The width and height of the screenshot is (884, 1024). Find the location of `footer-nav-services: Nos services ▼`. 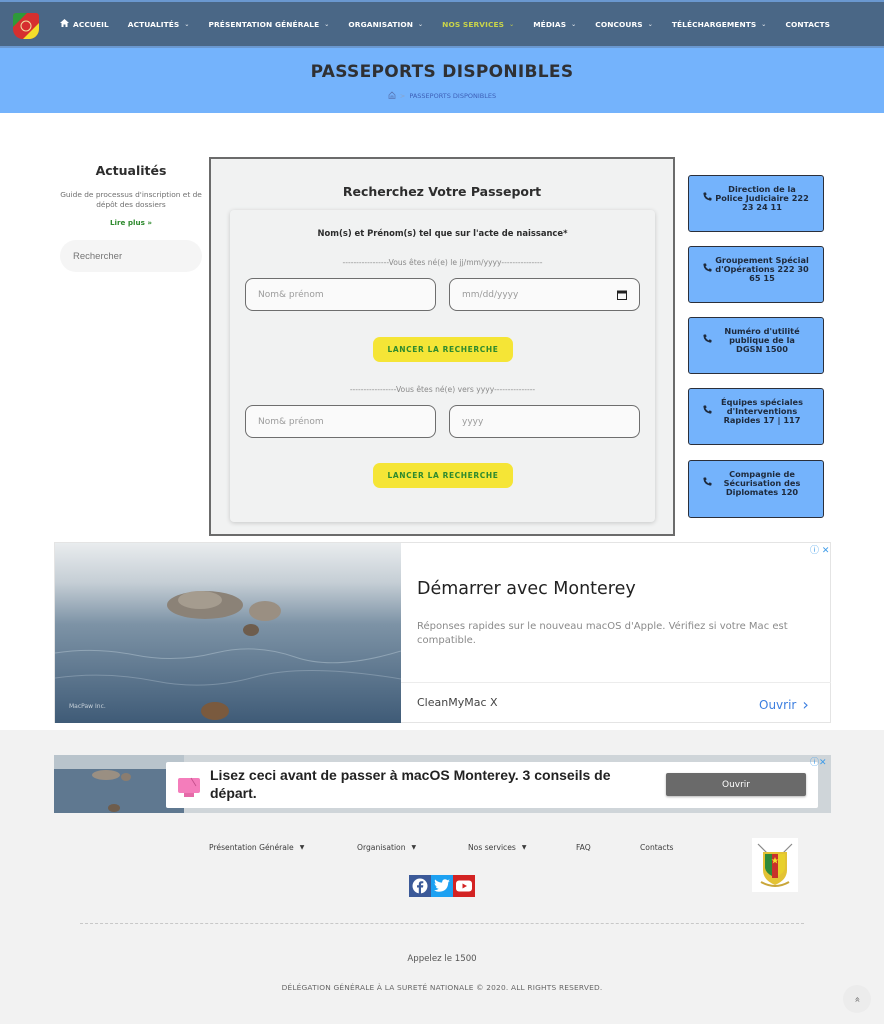

footer-nav-services: Nos services ▼ is located at coordinates (497, 847).